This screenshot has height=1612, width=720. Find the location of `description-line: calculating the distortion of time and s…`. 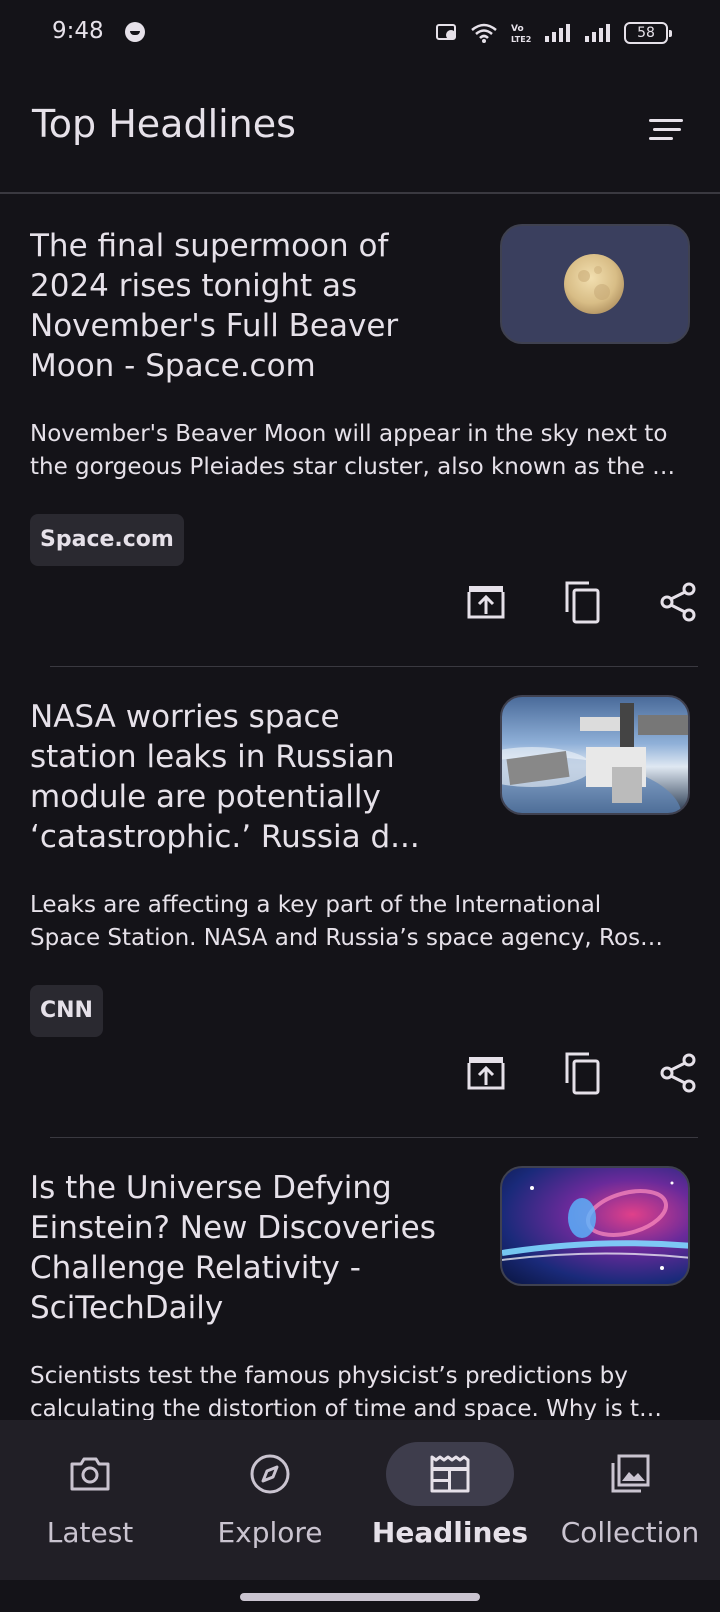

description-line: calculating the distortion of time and s… is located at coordinates (346, 1408).